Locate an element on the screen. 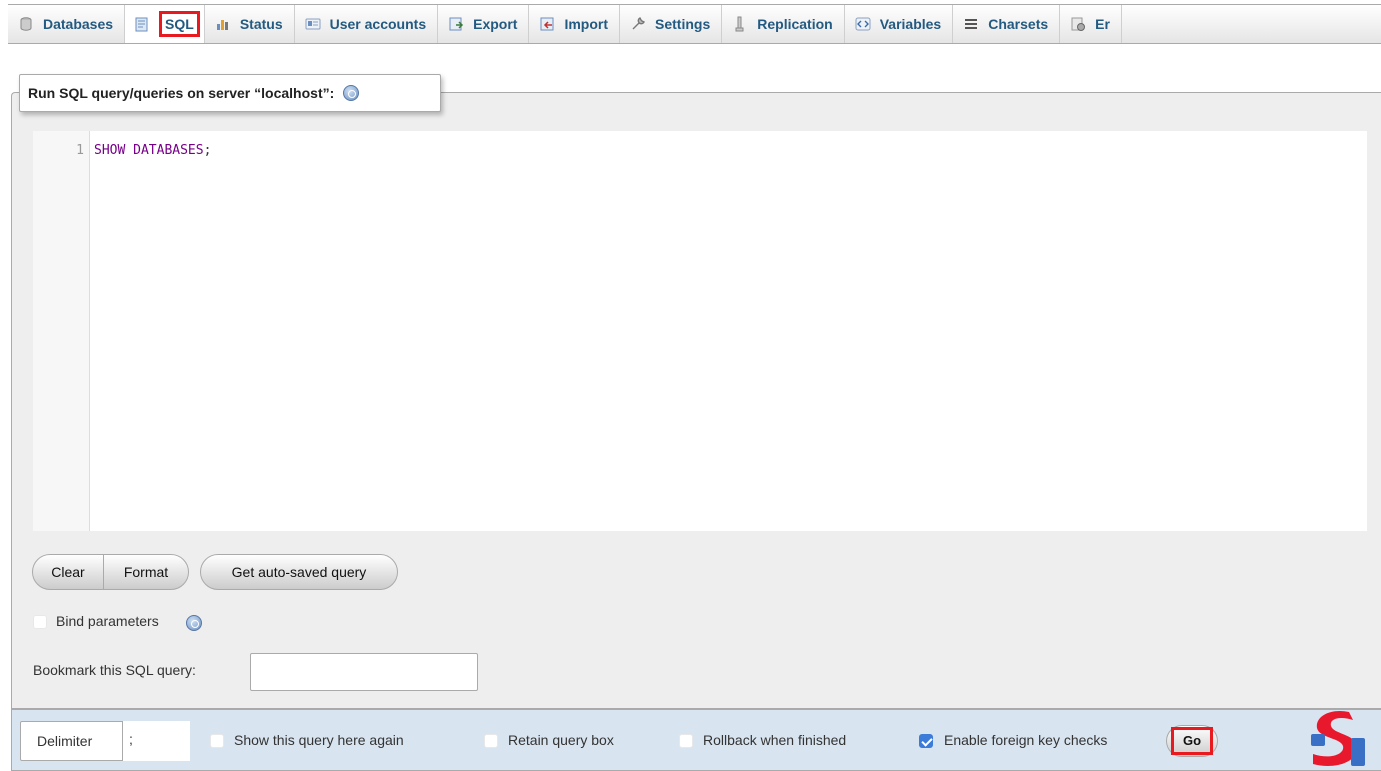 This screenshot has height=771, width=1381. tab-export: Export is located at coordinates (484, 24).